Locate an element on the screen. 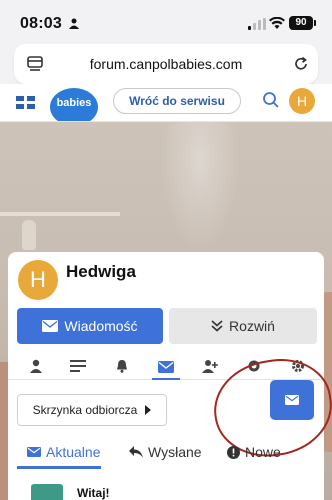 The width and height of the screenshot is (332, 500). tab-current-label: Aktualne is located at coordinates (73, 452).